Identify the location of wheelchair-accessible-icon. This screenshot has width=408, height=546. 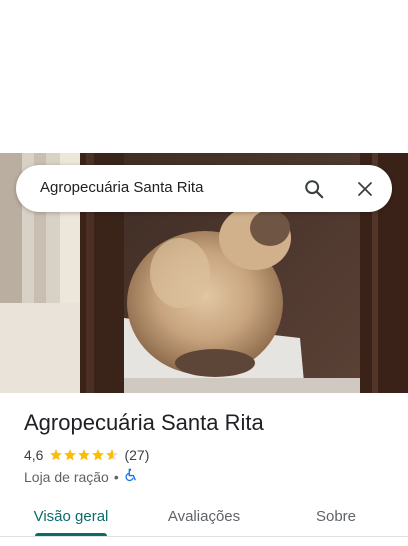
(131, 476).